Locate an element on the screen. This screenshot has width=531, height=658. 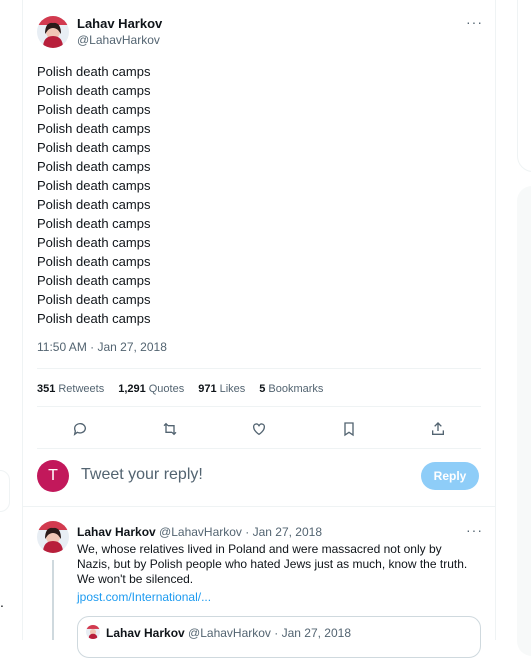
bookmarks-count: 5 is located at coordinates (262, 389).